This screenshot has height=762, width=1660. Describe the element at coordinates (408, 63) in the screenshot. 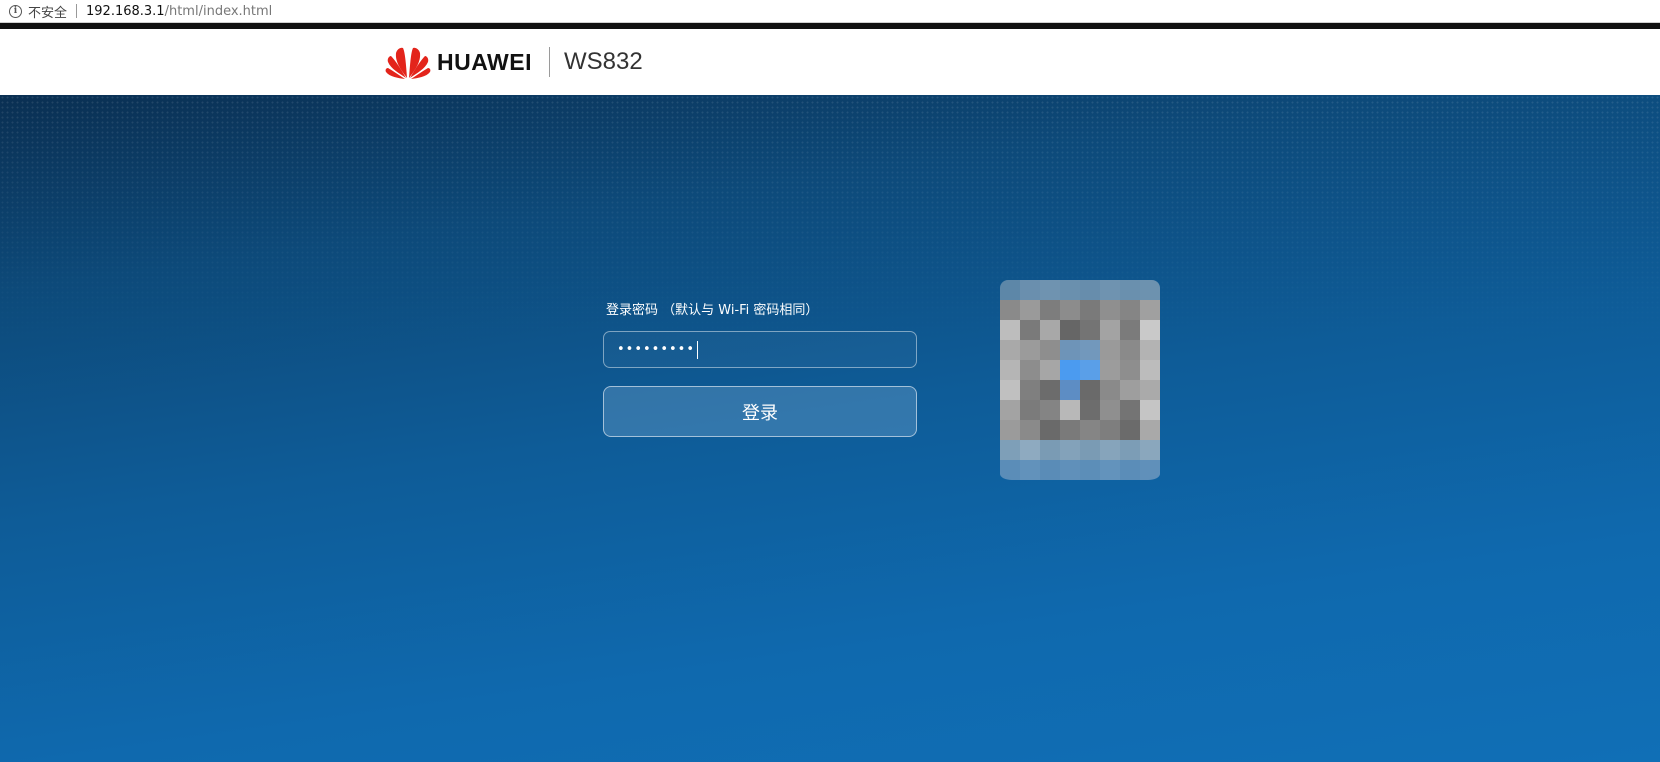

I see `huawei-petals-icon` at that location.